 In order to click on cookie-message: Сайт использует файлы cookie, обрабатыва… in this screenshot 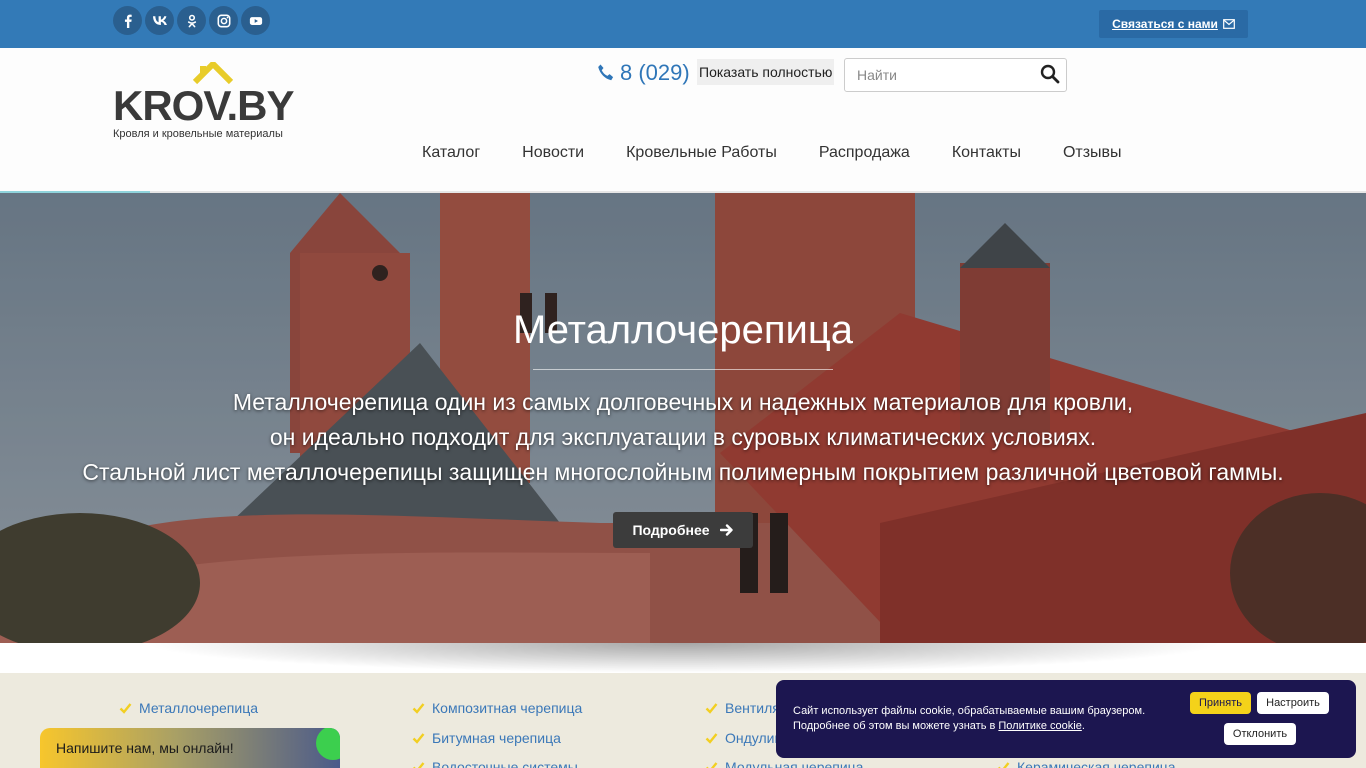, I will do `click(978, 719)`.